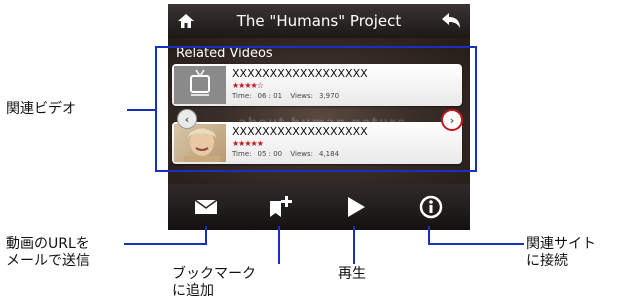 Image resolution: width=622 pixels, height=306 pixels. I want to click on add-bookmark-icon, so click(280, 206).